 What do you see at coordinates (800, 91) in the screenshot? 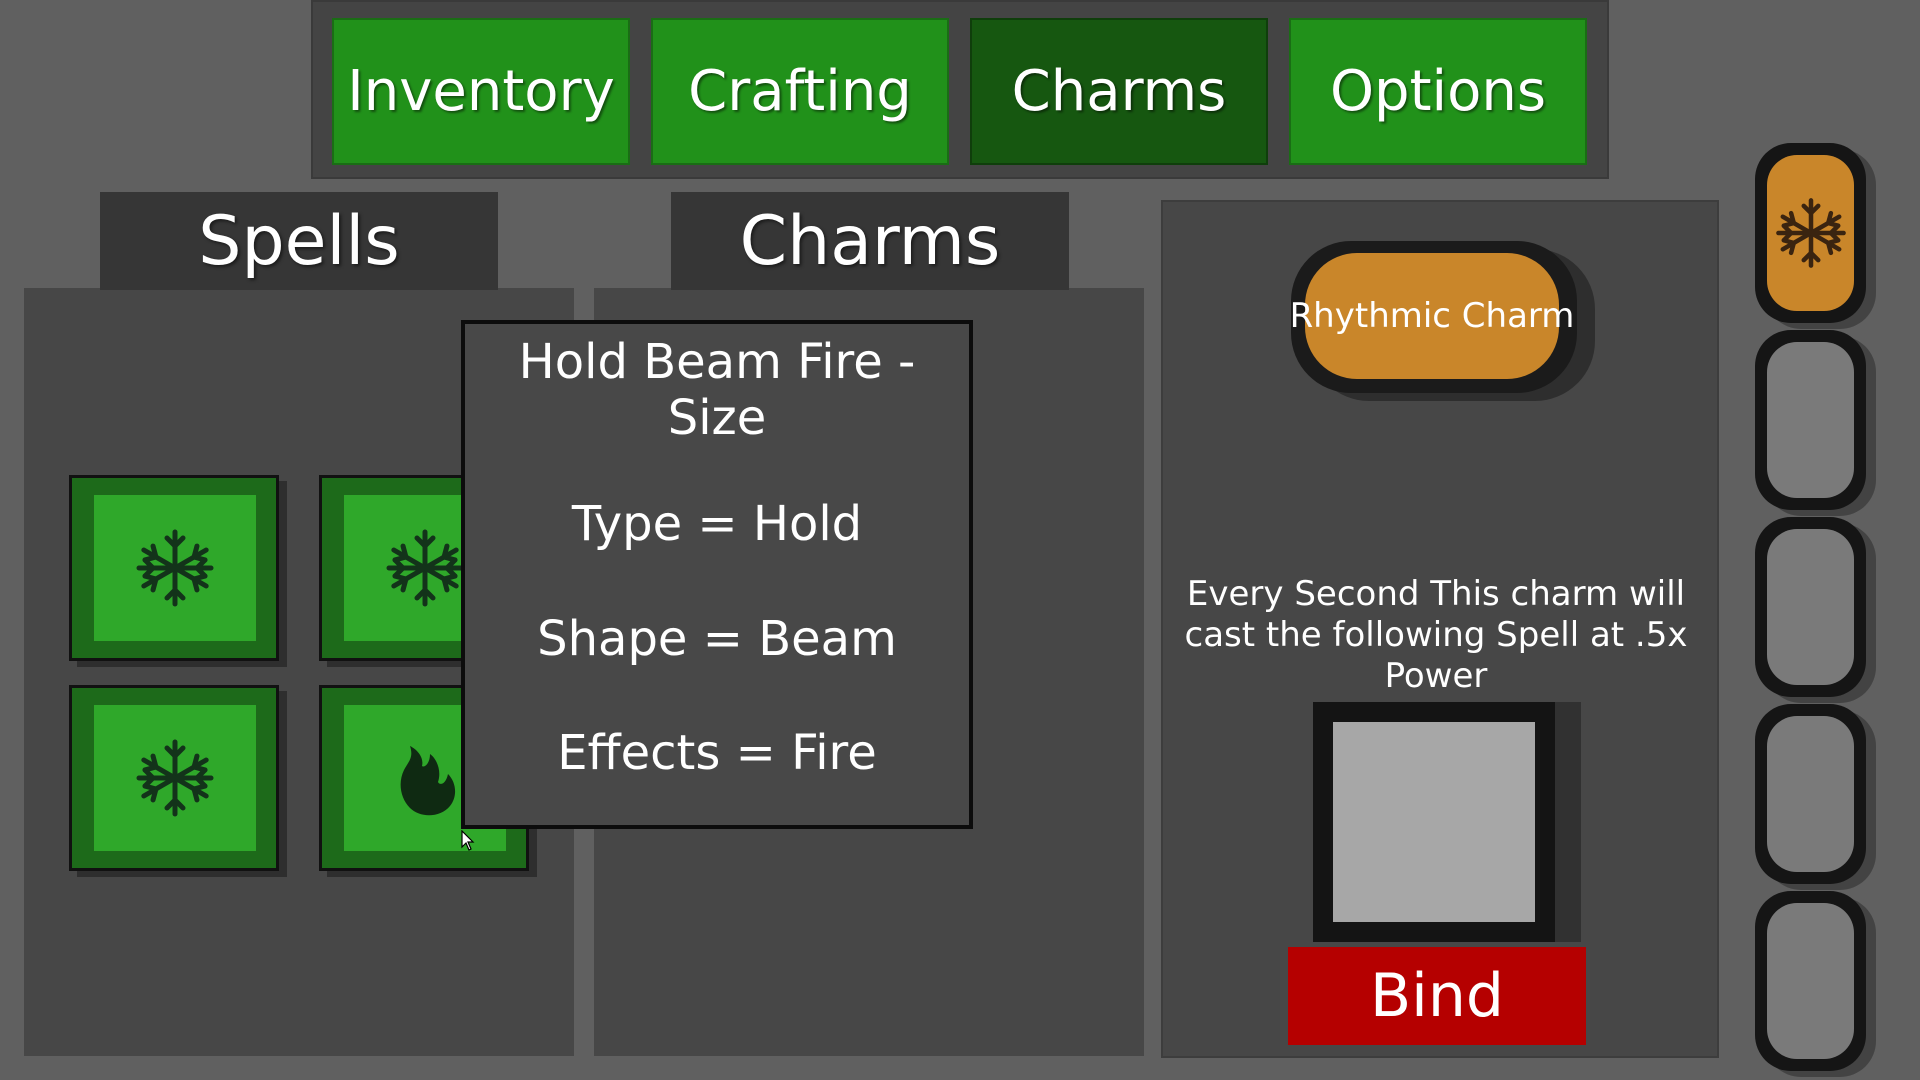
I see `tab-crafting: Crafting` at bounding box center [800, 91].